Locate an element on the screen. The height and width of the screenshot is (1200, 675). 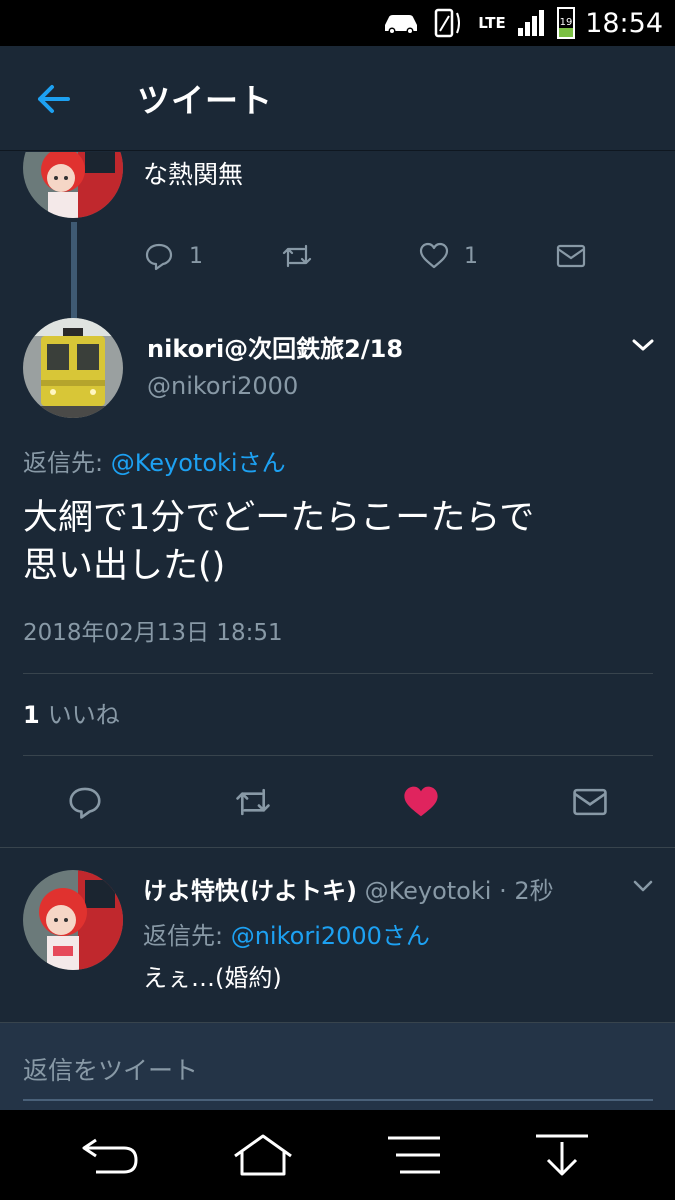
like-button is located at coordinates (421, 802).